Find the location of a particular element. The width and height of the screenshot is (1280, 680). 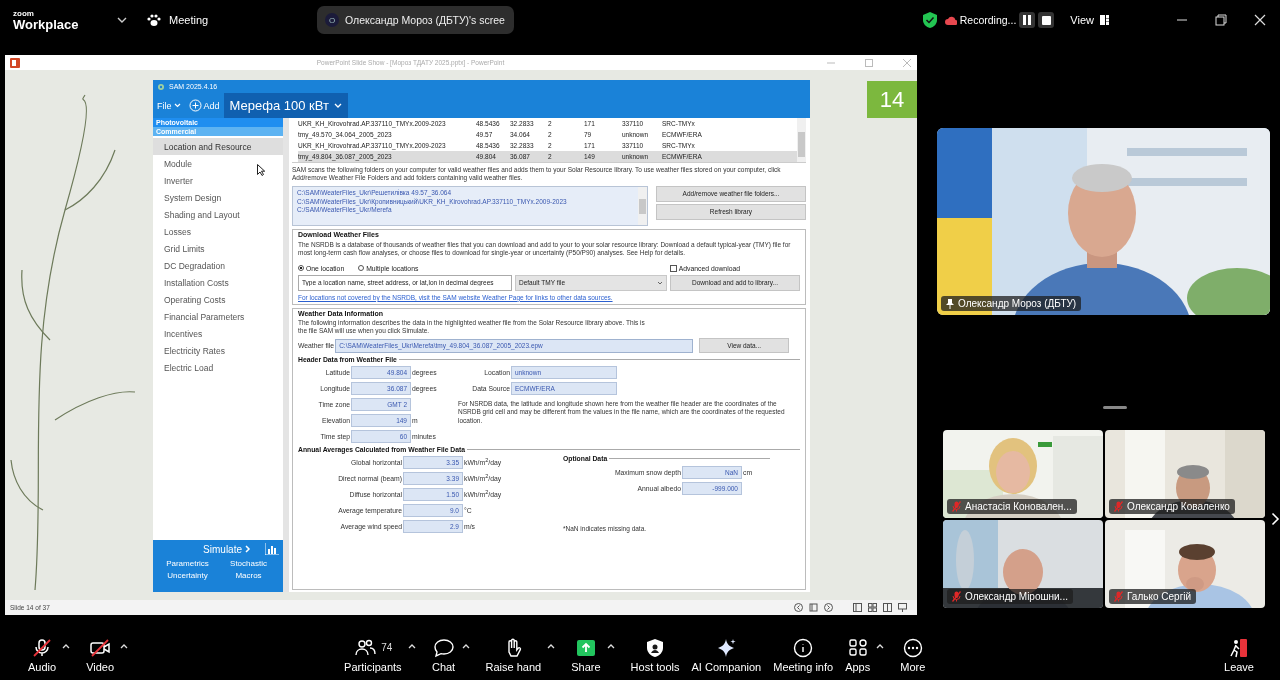

close-icon is located at coordinates (1260, 20).